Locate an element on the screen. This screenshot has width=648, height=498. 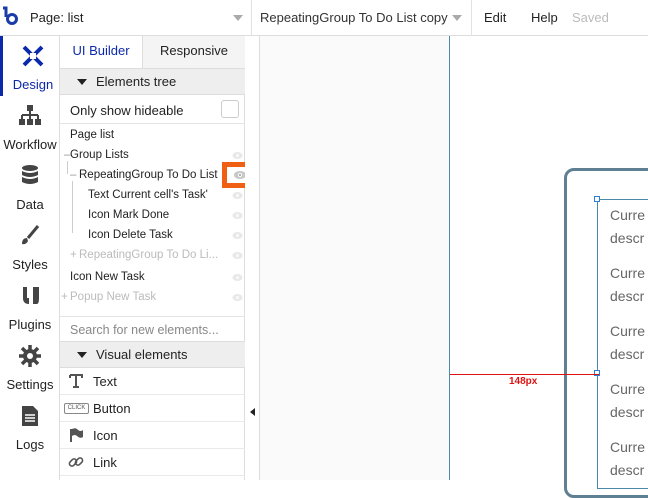
visual-elements-header: Visual elements is located at coordinates (152, 354).